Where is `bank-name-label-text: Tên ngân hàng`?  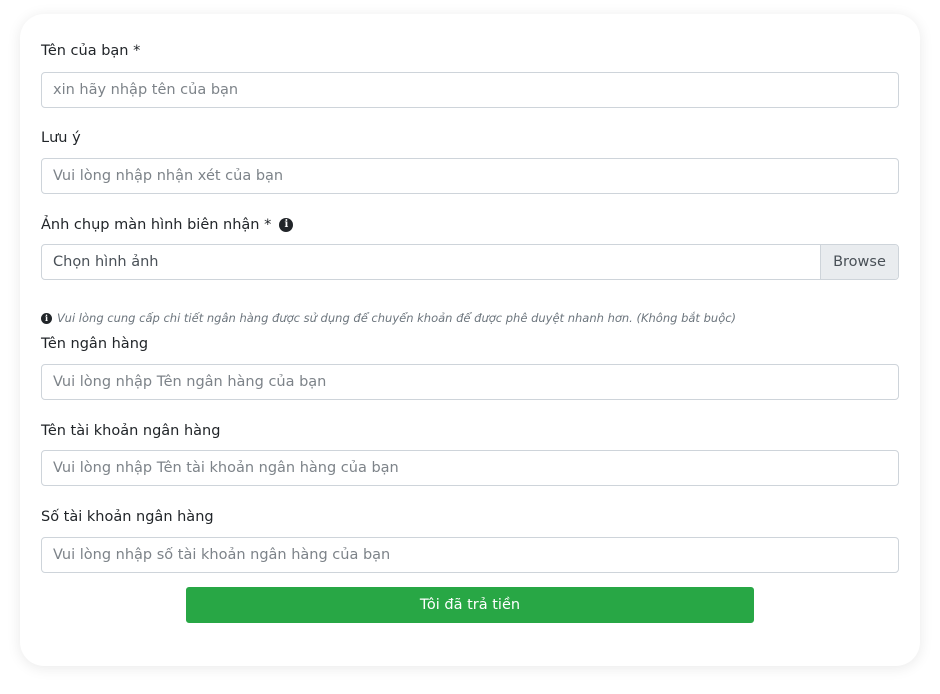
bank-name-label-text: Tên ngân hàng is located at coordinates (95, 344).